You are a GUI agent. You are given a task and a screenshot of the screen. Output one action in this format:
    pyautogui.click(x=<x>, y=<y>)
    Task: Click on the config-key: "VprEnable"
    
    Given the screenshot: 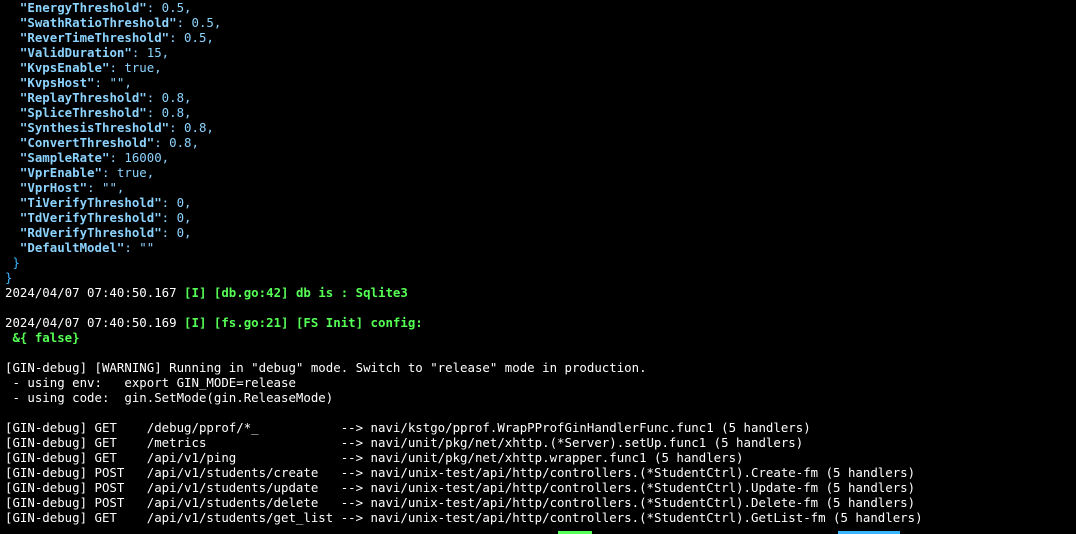 What is the action you would take?
    pyautogui.click(x=60, y=172)
    